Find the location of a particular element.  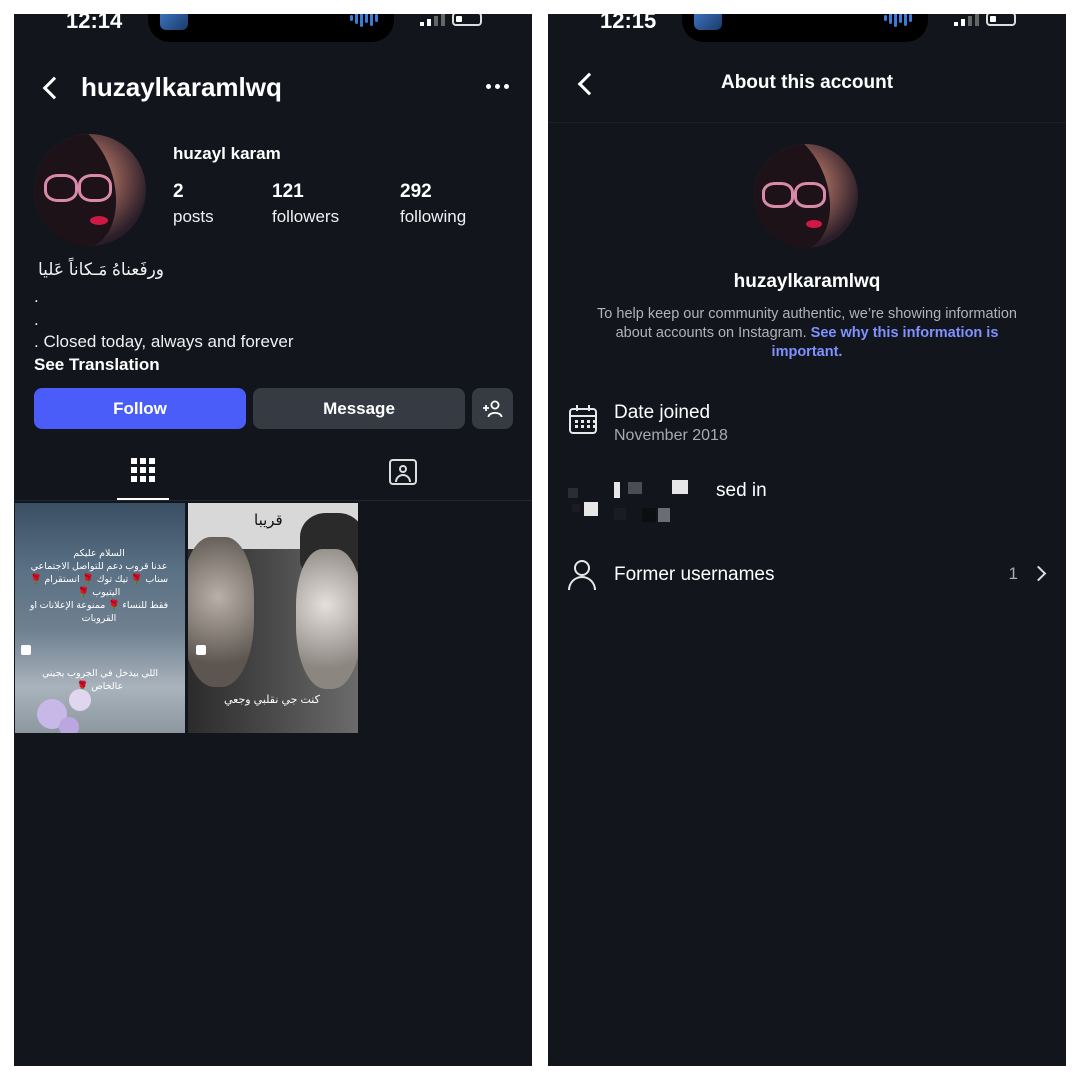

post-text-line: القروبات is located at coordinates (99, 618).